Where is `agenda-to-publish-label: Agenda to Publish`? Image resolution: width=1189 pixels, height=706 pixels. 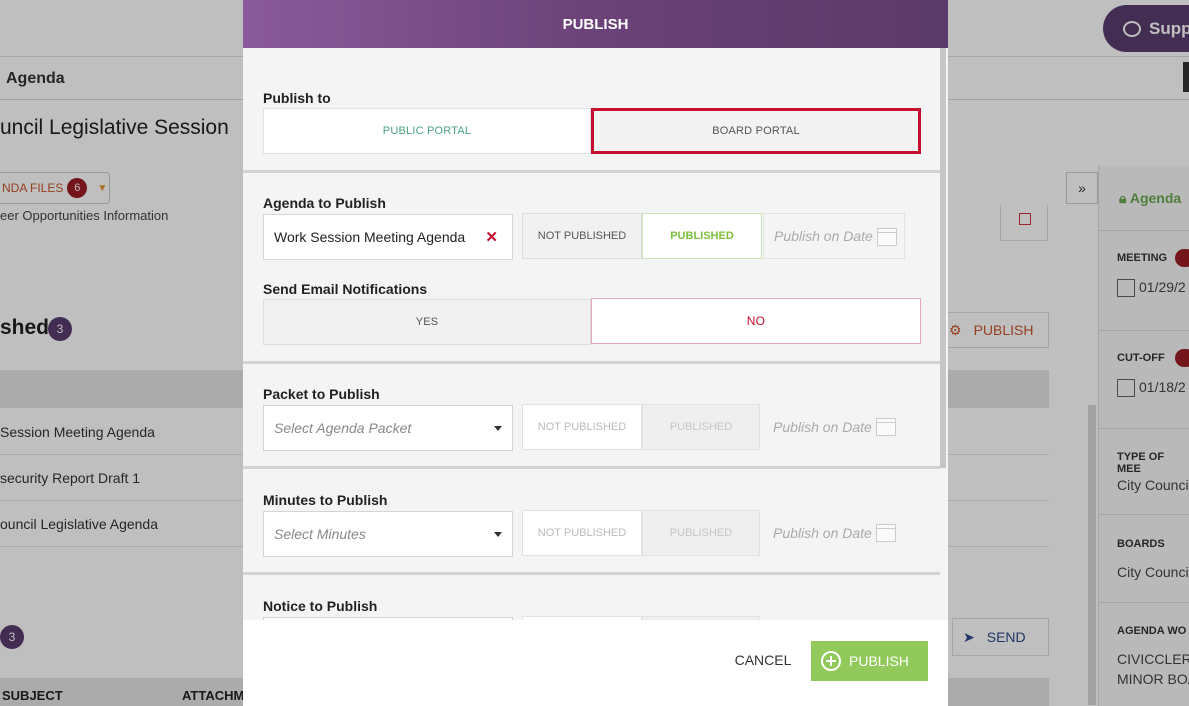
agenda-to-publish-label: Agenda to Publish is located at coordinates (324, 203).